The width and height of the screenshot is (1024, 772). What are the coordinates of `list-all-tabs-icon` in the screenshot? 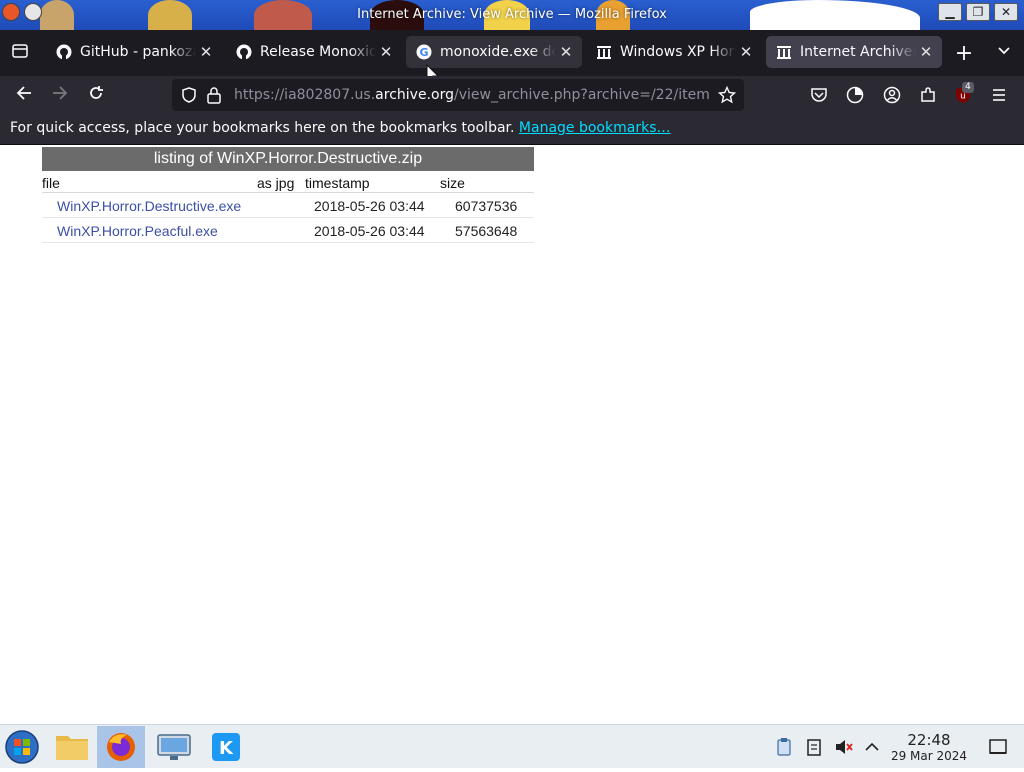 It's located at (1004, 52).